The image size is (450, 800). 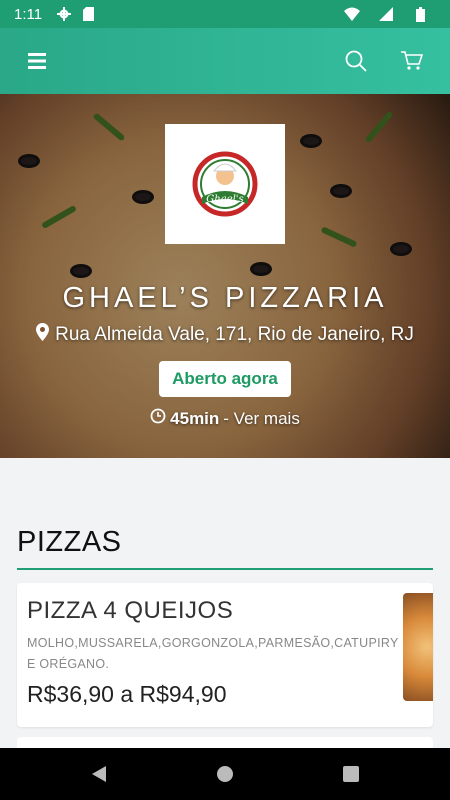 What do you see at coordinates (43, 335) in the screenshot?
I see `location-pin-icon` at bounding box center [43, 335].